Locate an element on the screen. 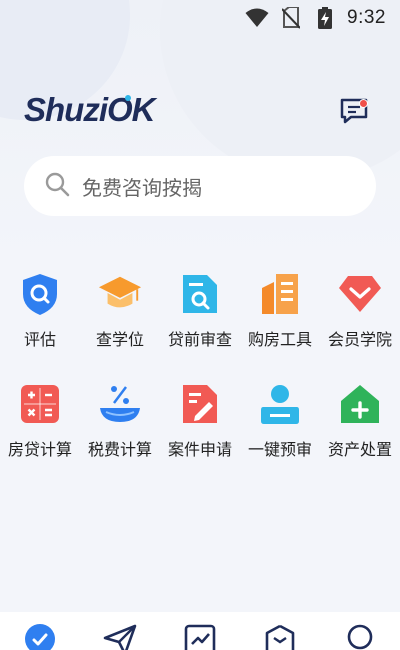 This screenshot has height=650, width=400. document-search-icon is located at coordinates (200, 294).